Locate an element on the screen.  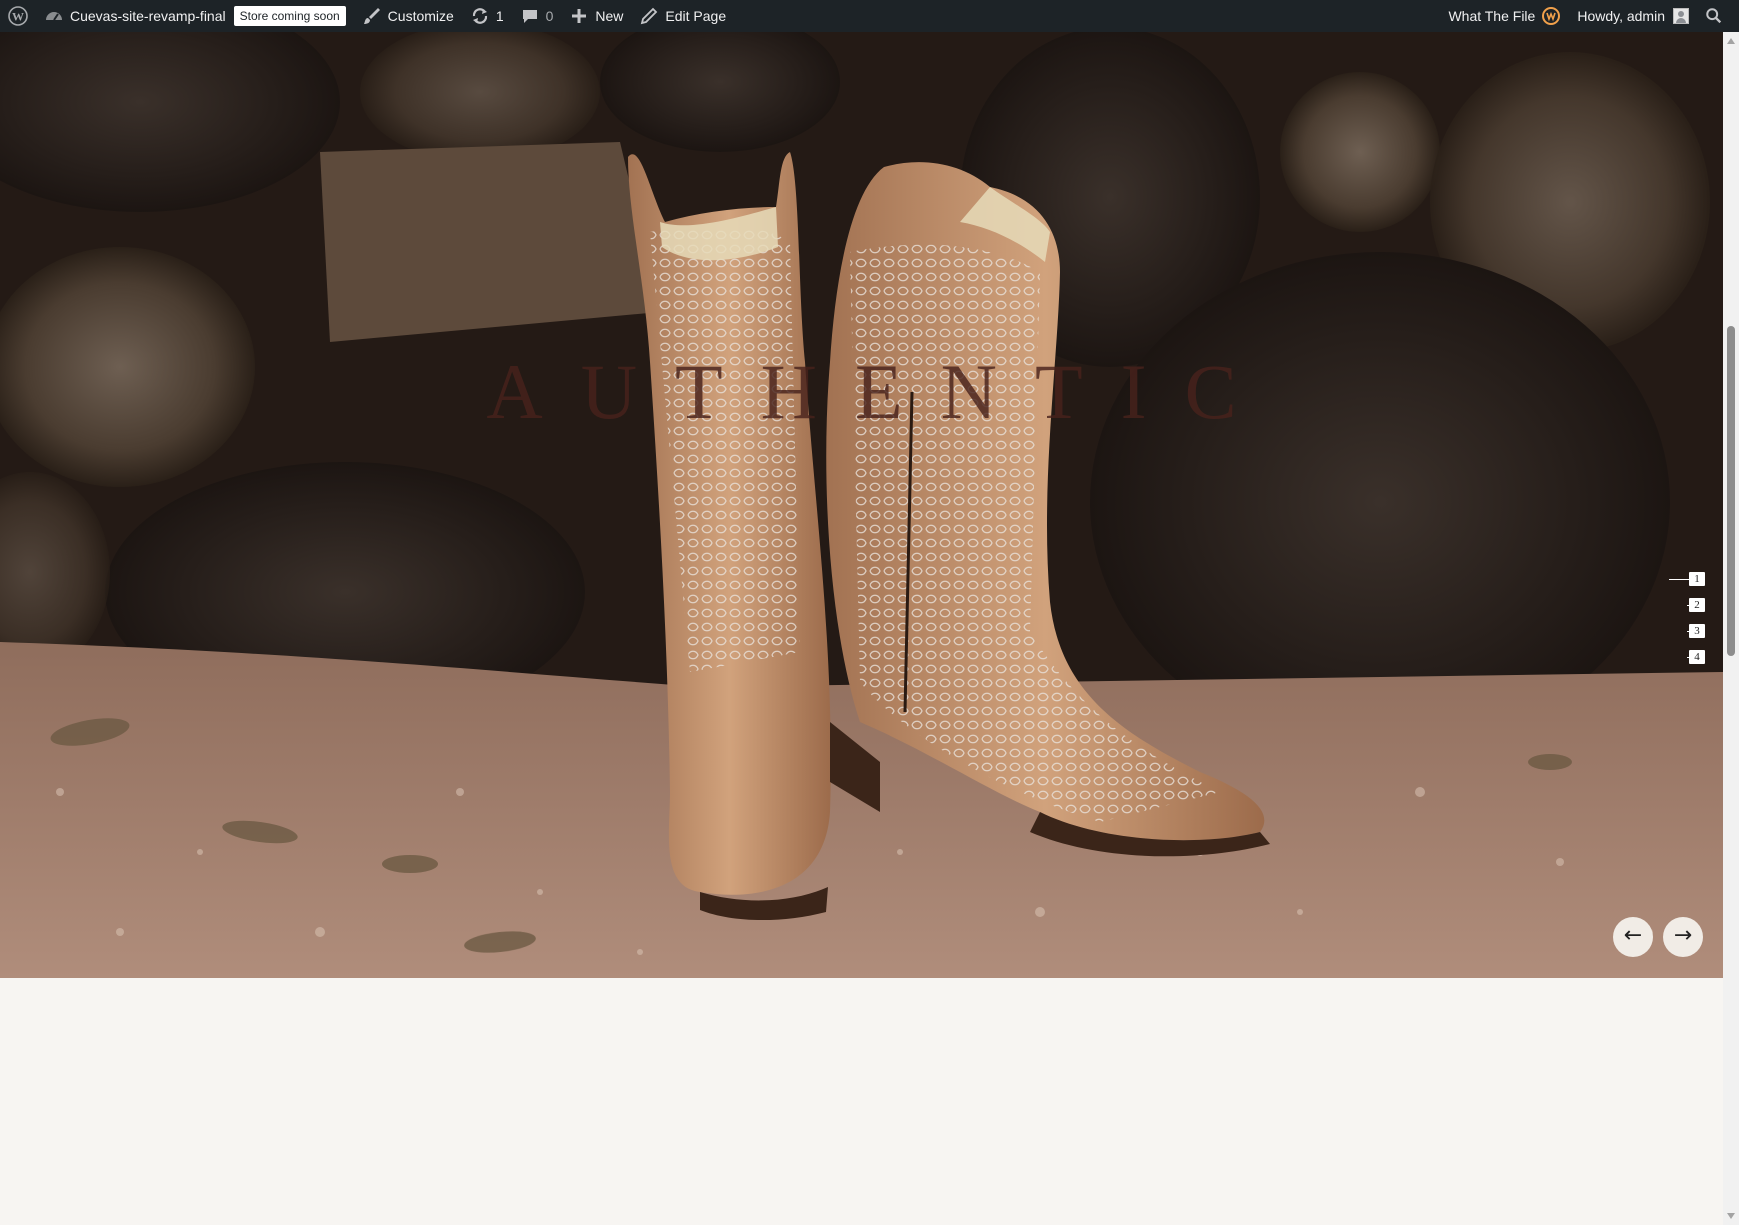
prev-slide-button: ← is located at coordinates (1633, 937).